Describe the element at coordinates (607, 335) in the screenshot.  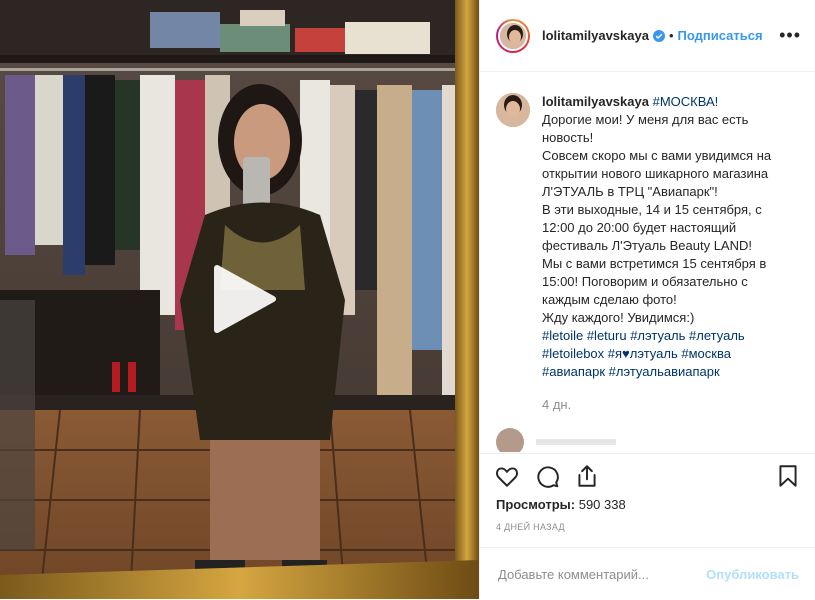
I see `hashtag-link: #leturu` at that location.